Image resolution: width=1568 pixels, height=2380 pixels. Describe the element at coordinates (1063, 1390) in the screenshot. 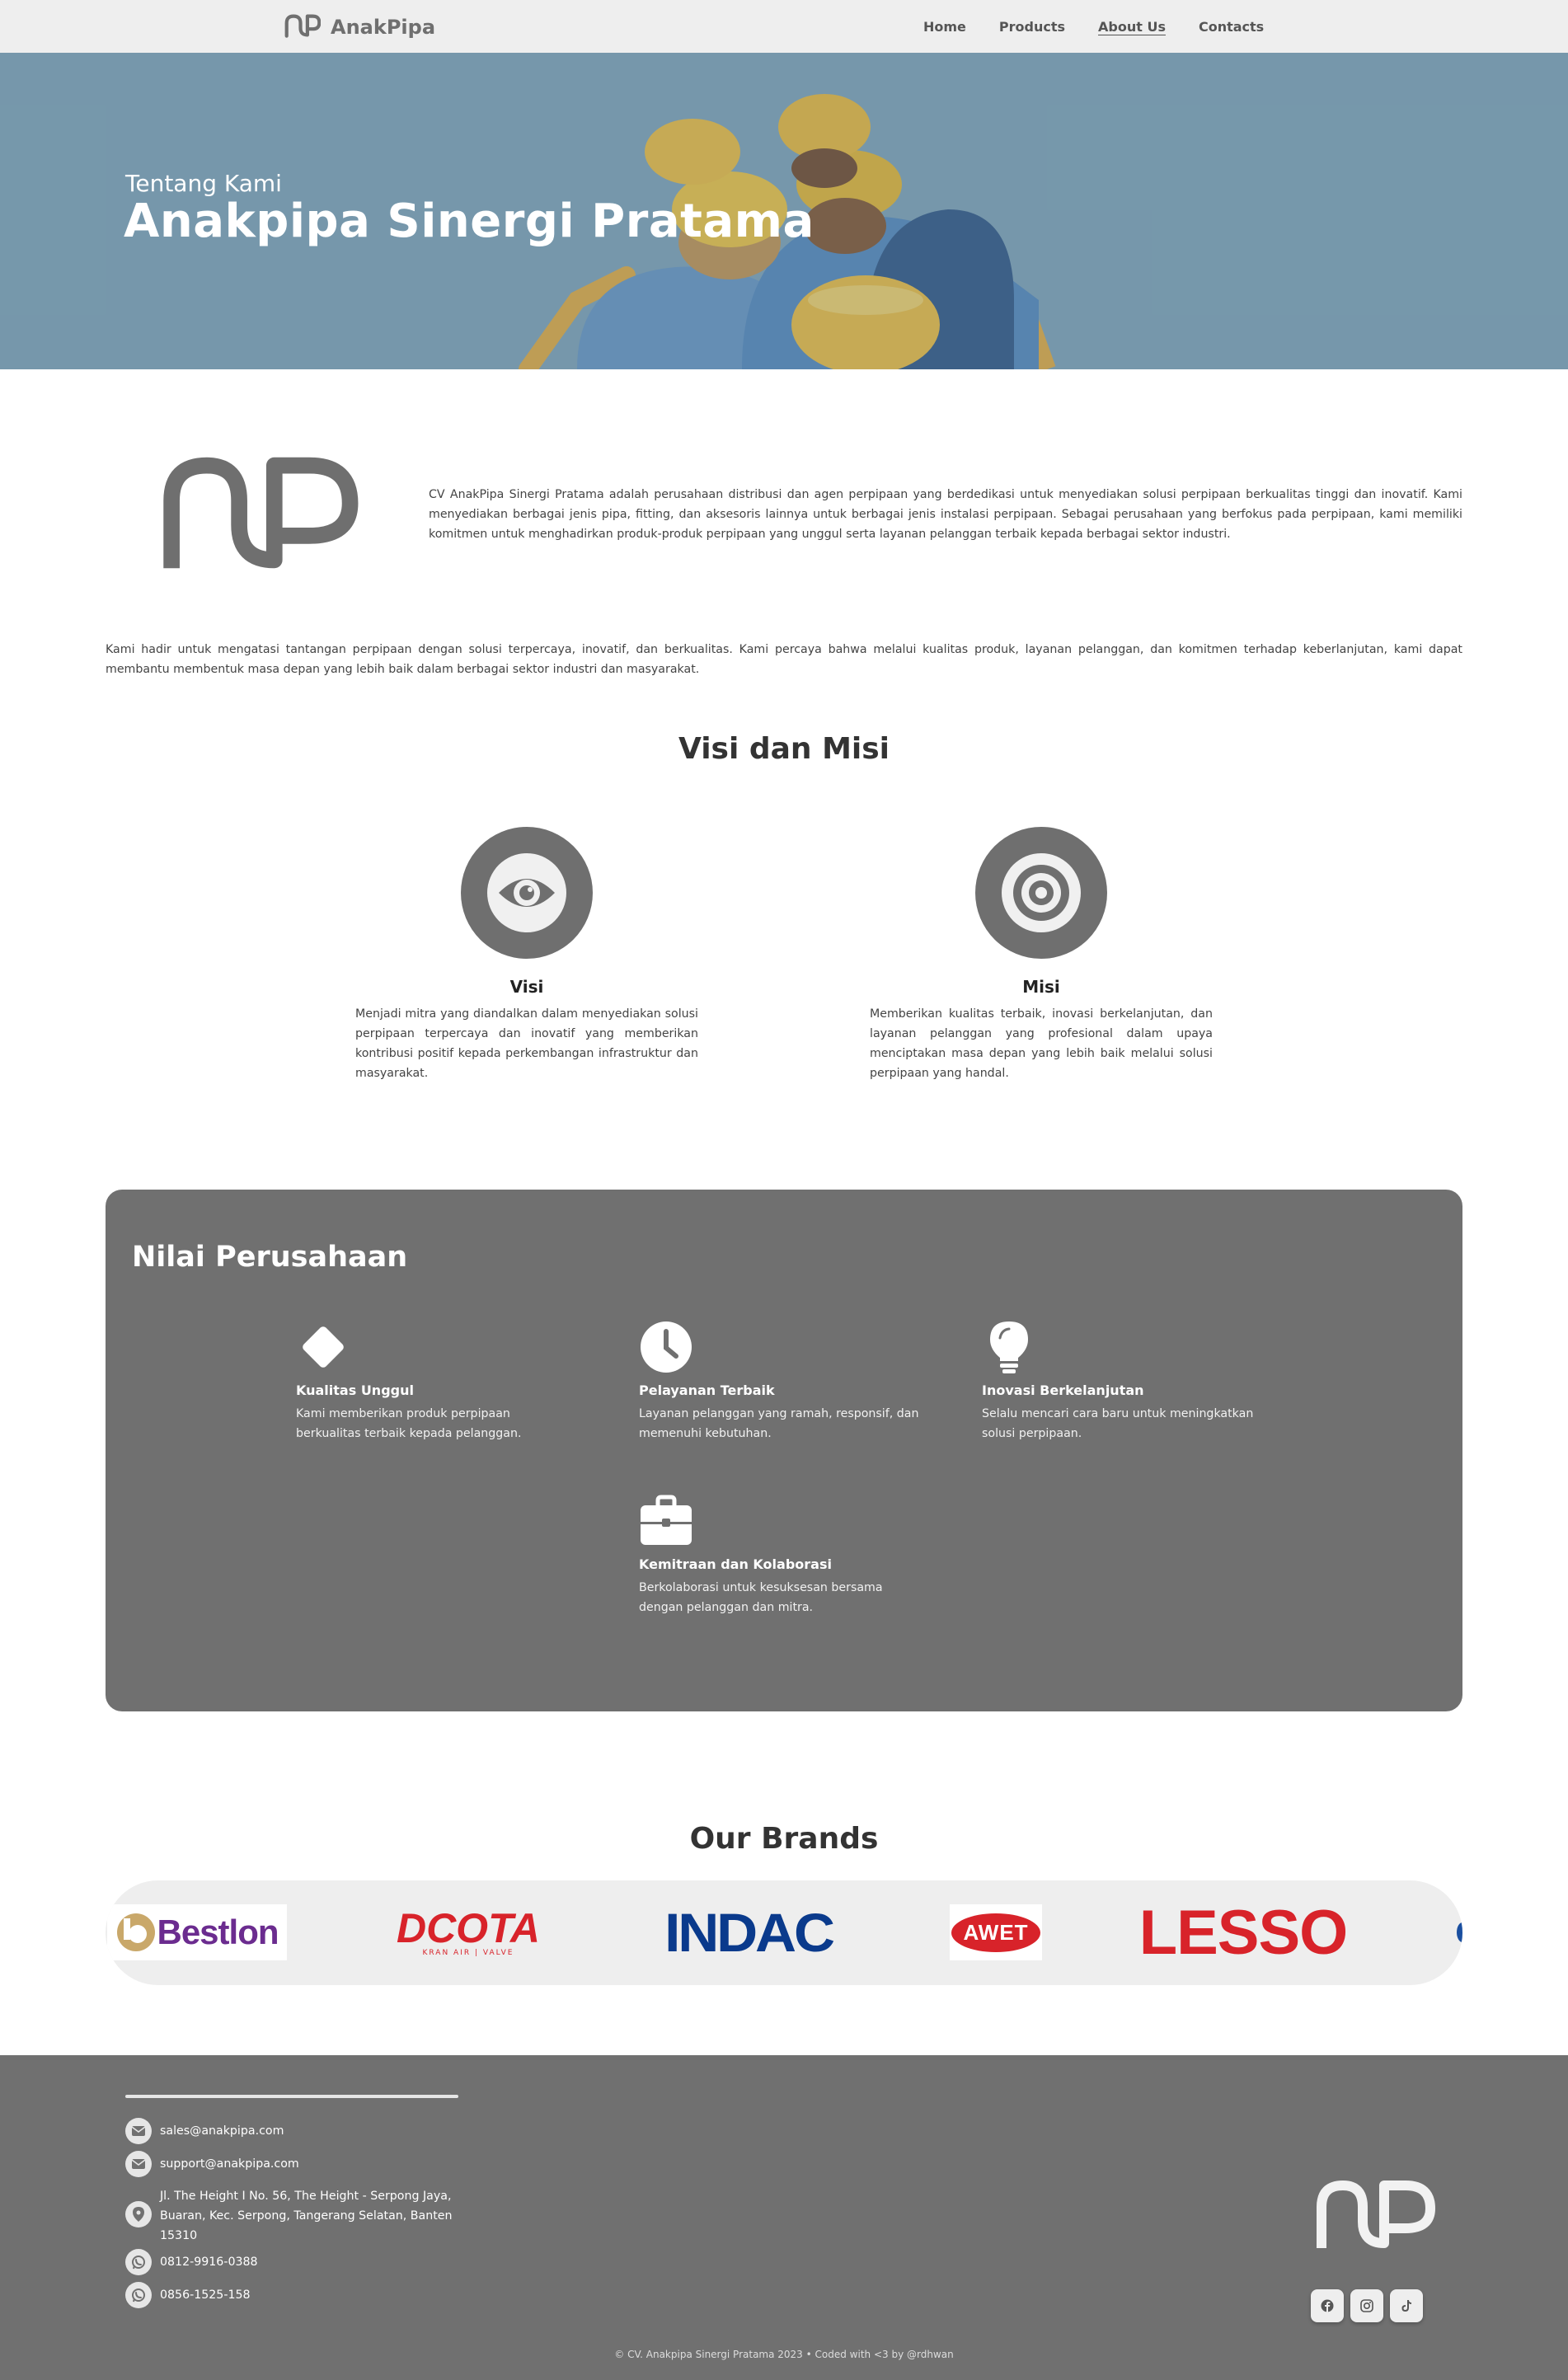

I see `value-heading: Inovasi Berkelanjutan` at that location.